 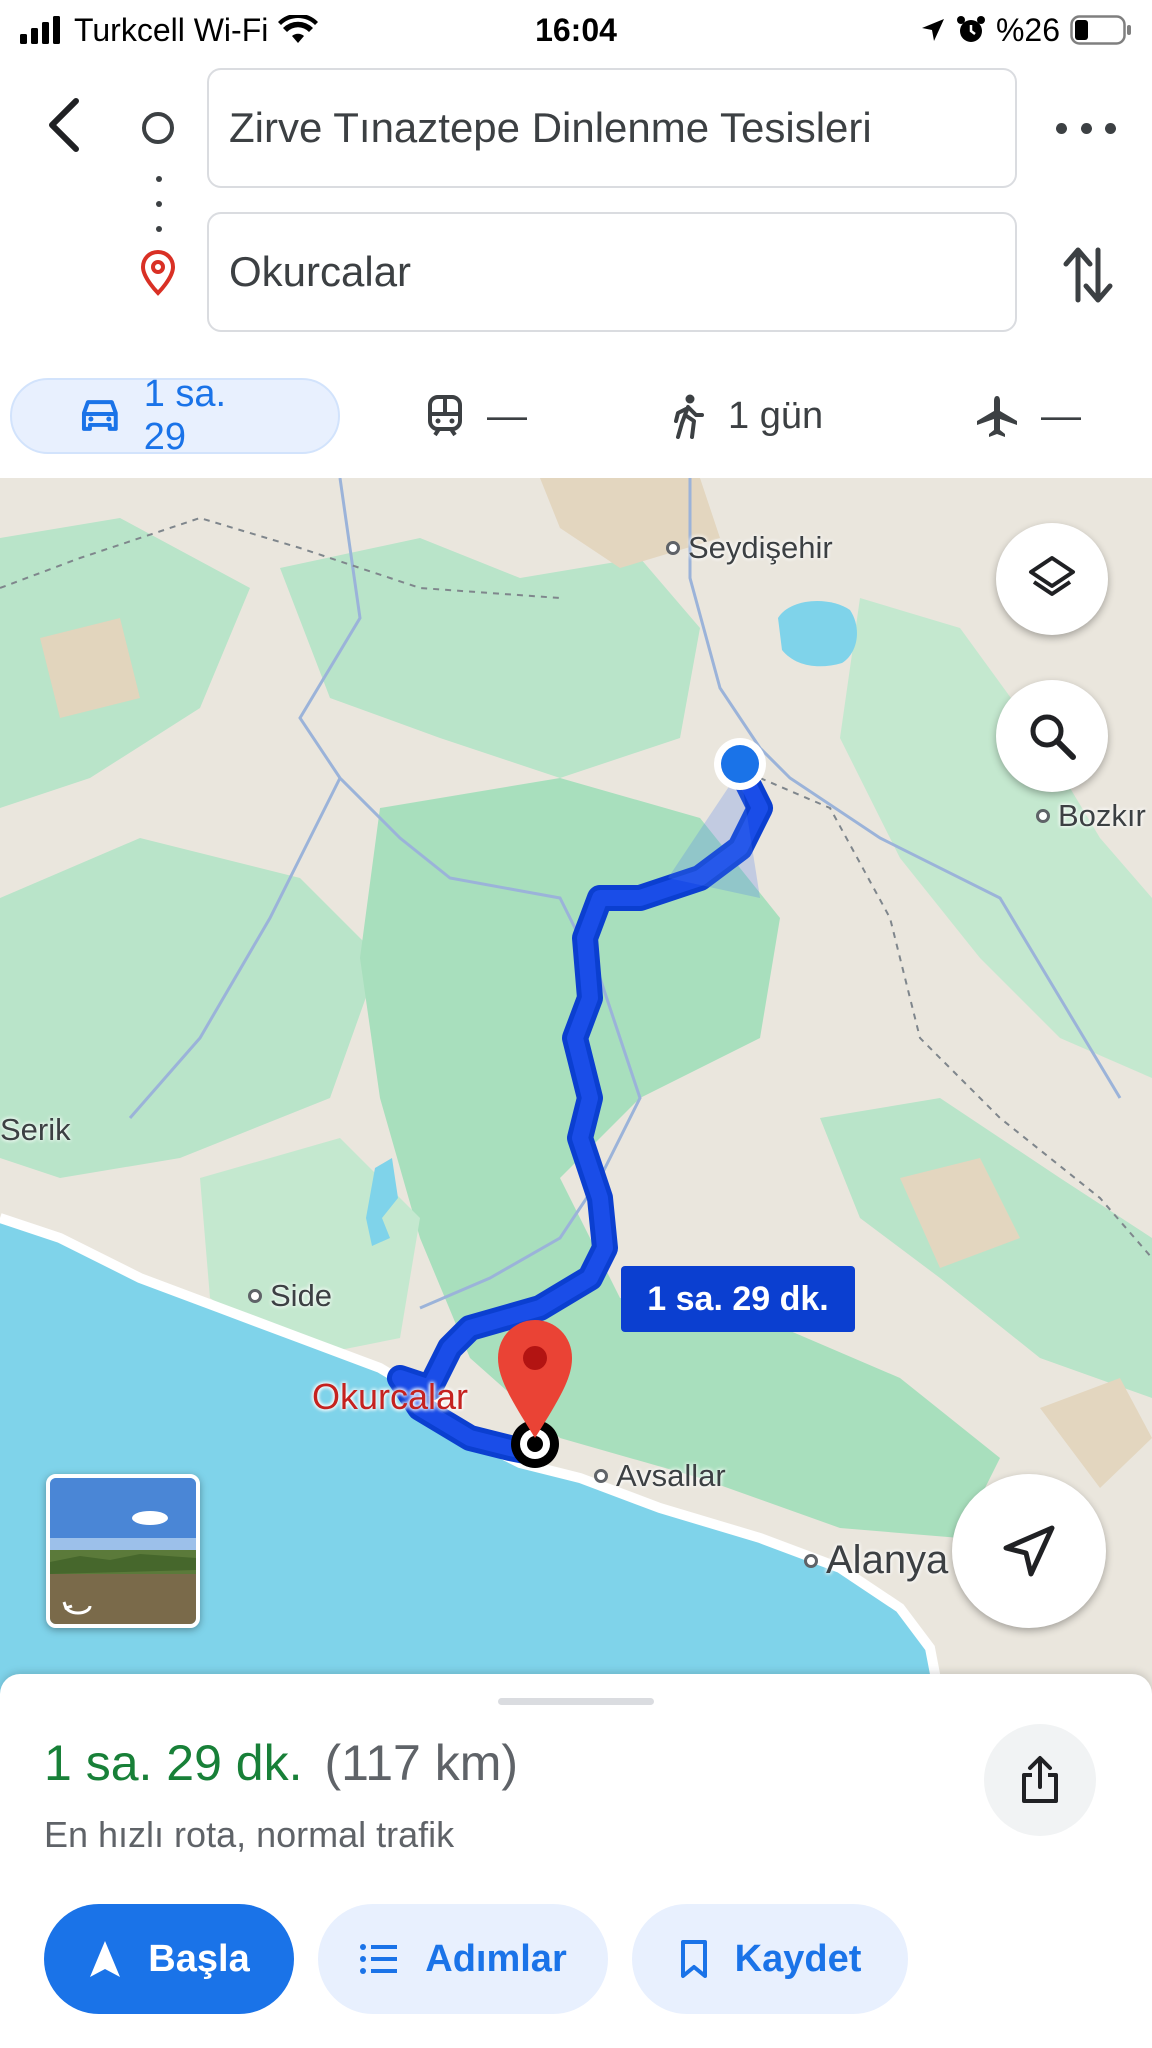 What do you see at coordinates (576, 1701) in the screenshot?
I see `sheet-drag-handle` at bounding box center [576, 1701].